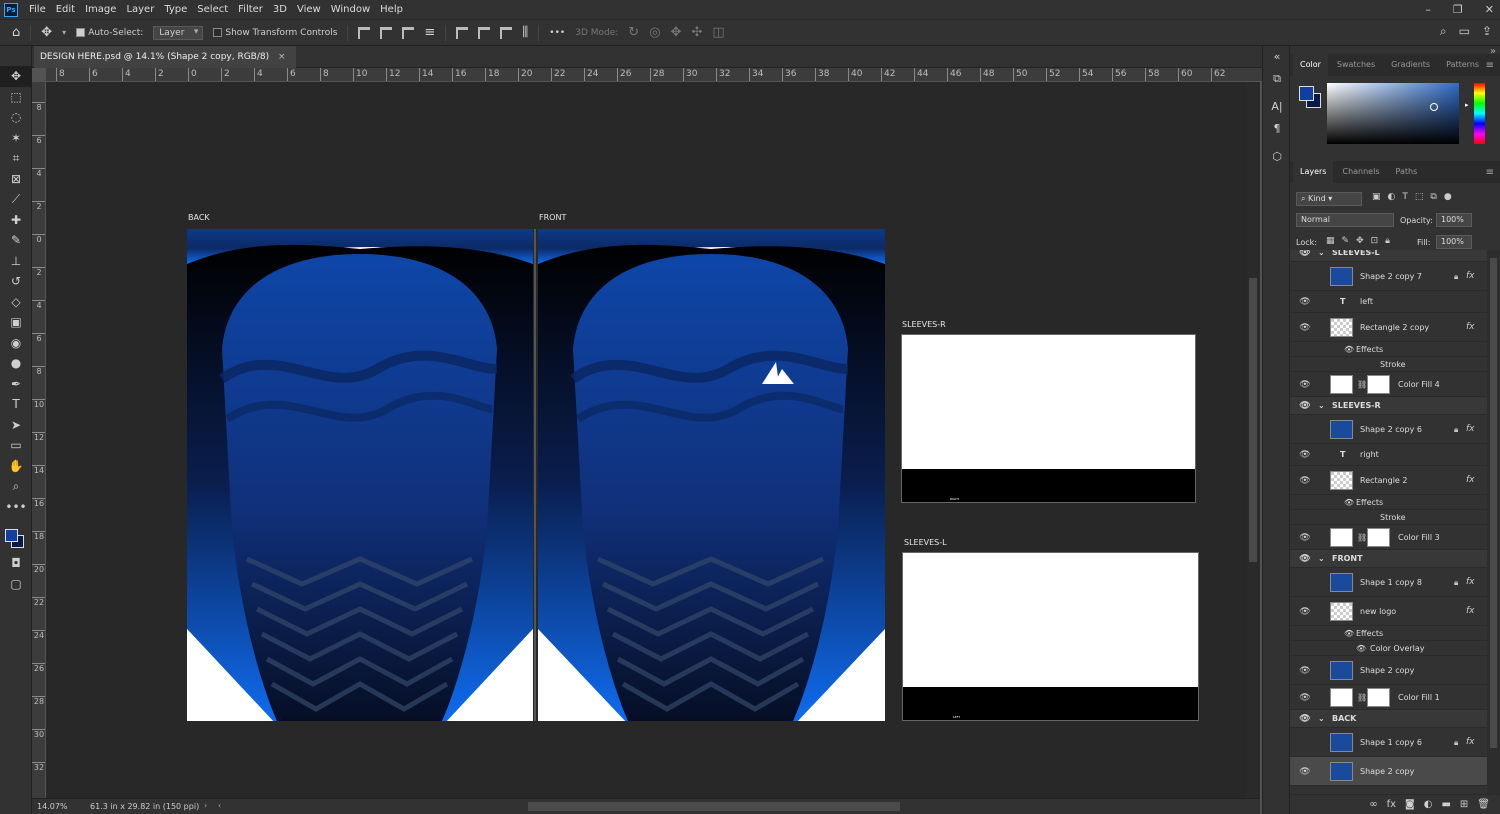  I want to click on zoom-tool-icon: ⌕, so click(16, 486).